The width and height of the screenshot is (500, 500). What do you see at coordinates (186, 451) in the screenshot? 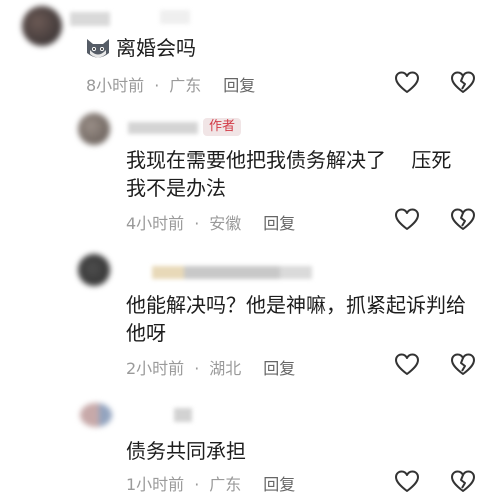
I see `comment-text: 债务共同承担` at bounding box center [186, 451].